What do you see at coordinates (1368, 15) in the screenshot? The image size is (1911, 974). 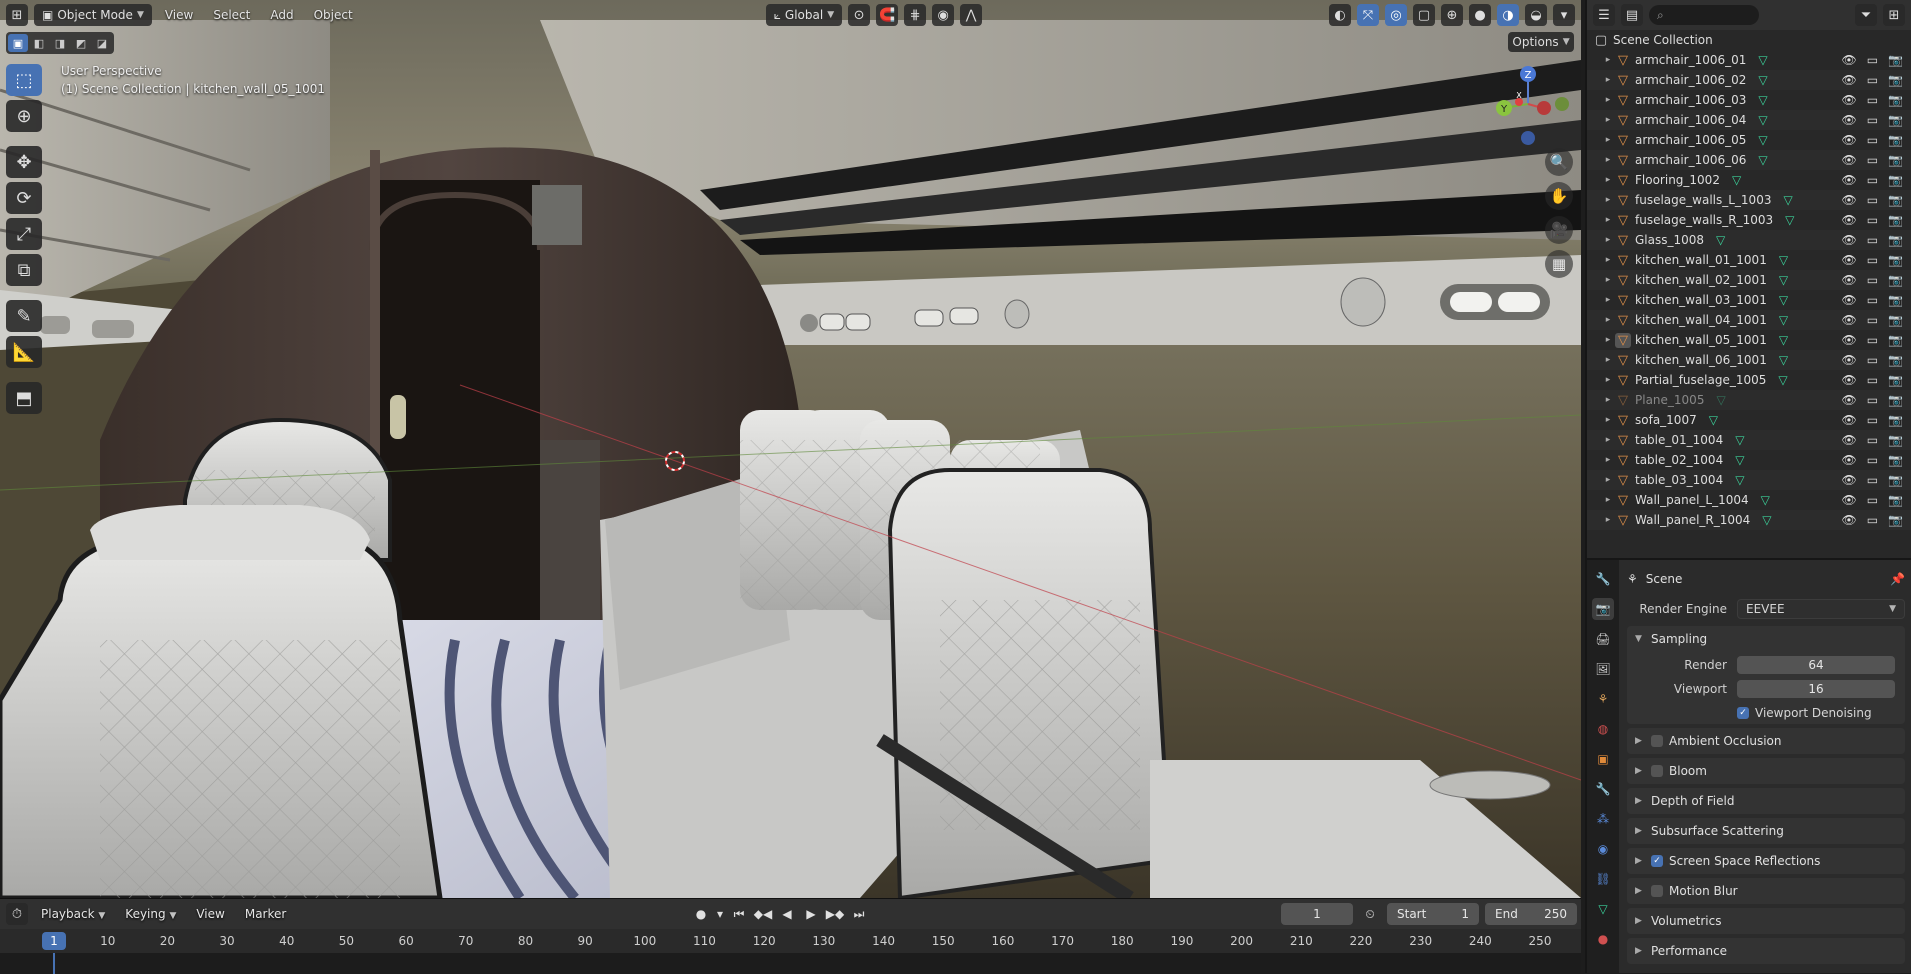 I see `gizmo-toggle-icon: ⤧` at bounding box center [1368, 15].